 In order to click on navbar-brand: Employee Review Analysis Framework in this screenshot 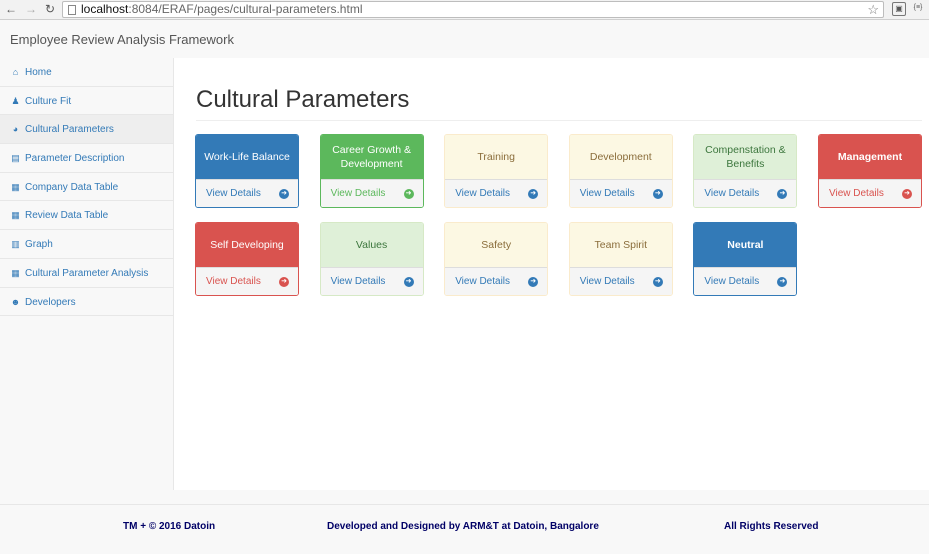, I will do `click(122, 39)`.